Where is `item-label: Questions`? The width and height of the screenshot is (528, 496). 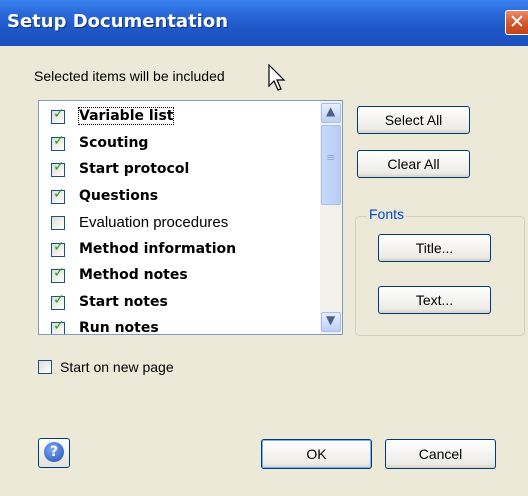 item-label: Questions is located at coordinates (119, 195).